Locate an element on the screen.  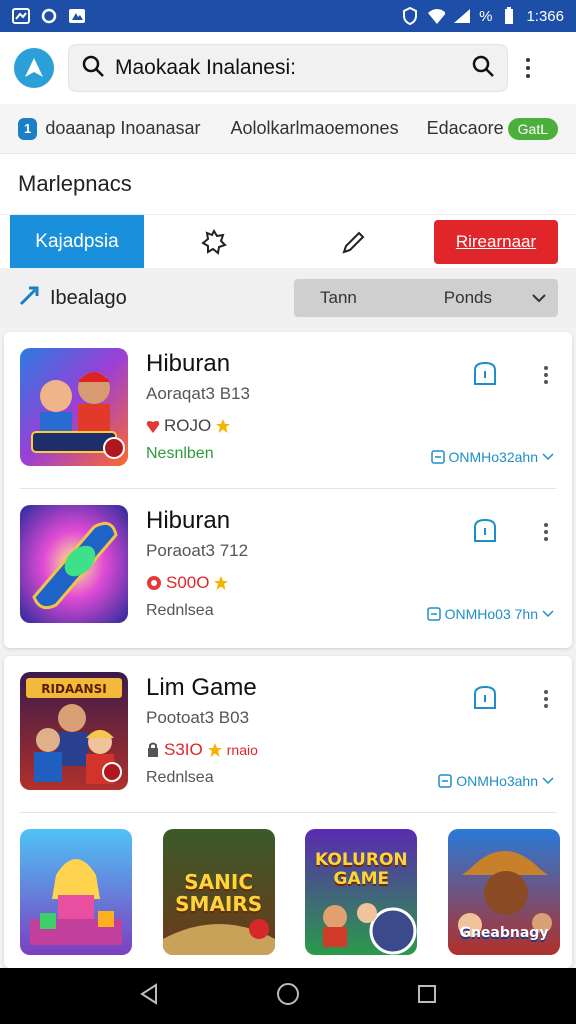
filter-label: Ibealago is located at coordinates (88, 298).